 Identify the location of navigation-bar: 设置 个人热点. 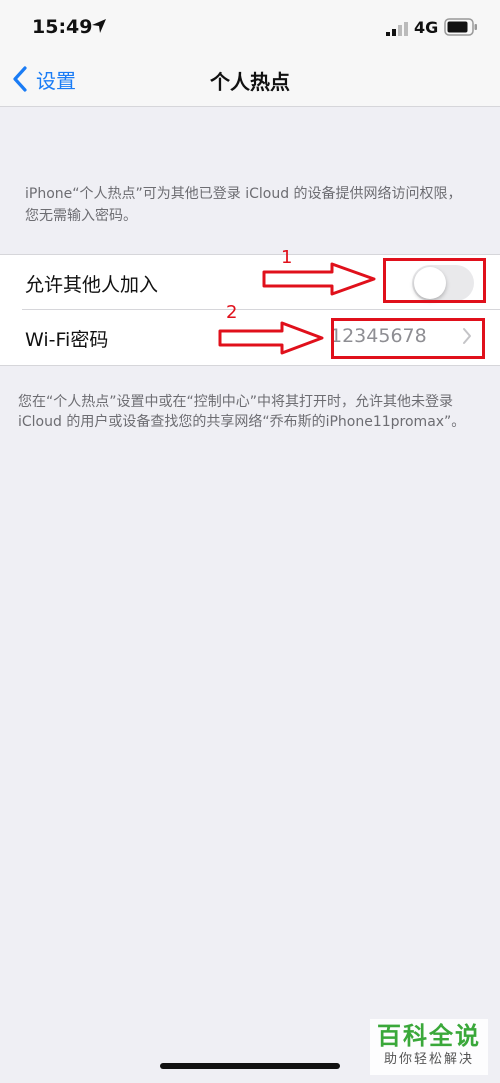
(250, 79).